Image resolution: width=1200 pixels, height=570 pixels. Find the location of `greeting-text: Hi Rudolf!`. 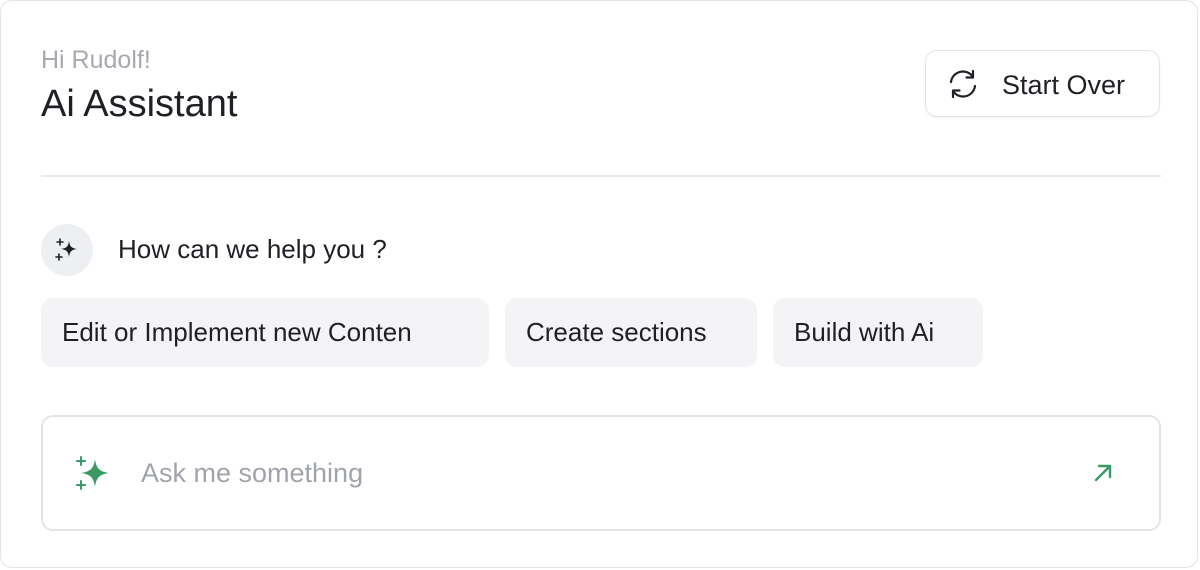

greeting-text: Hi Rudolf! is located at coordinates (96, 60).